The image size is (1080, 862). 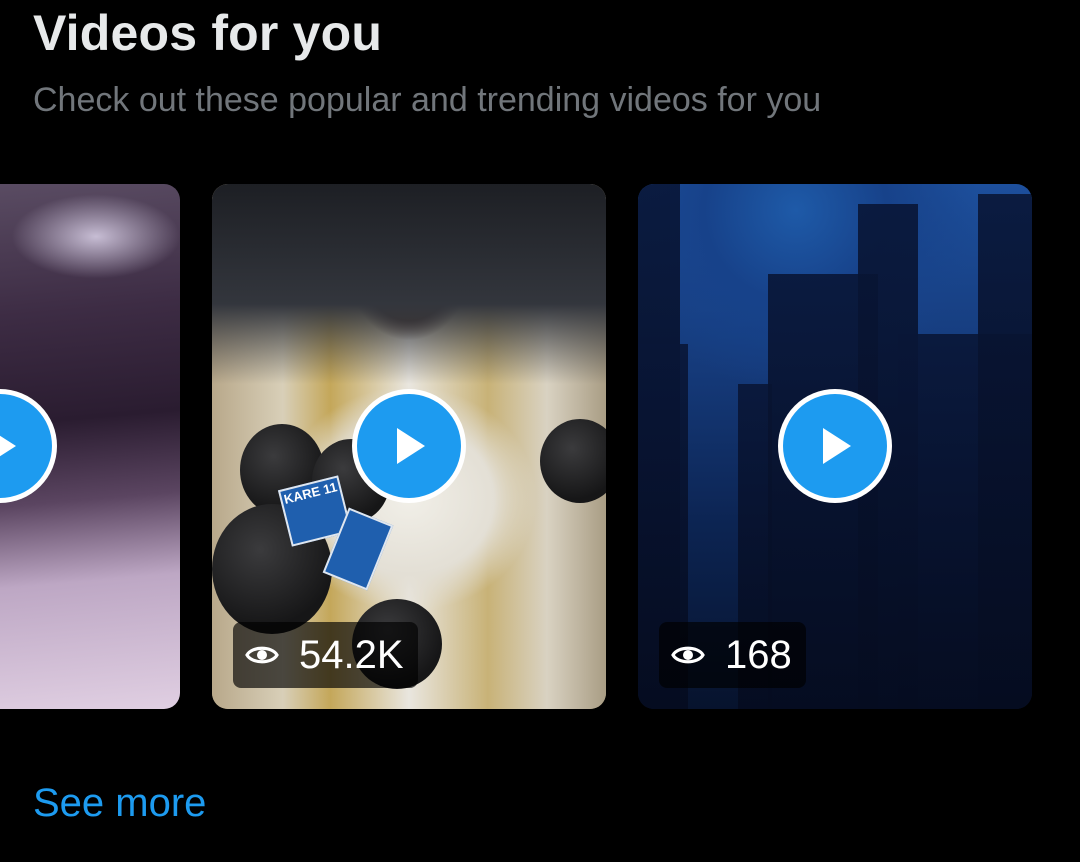 I want to click on see-more-link: See more, so click(x=119, y=803).